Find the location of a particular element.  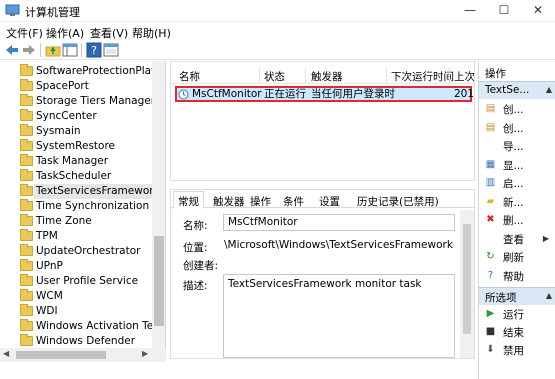

tree-item: SyncCenter is located at coordinates (76, 116).